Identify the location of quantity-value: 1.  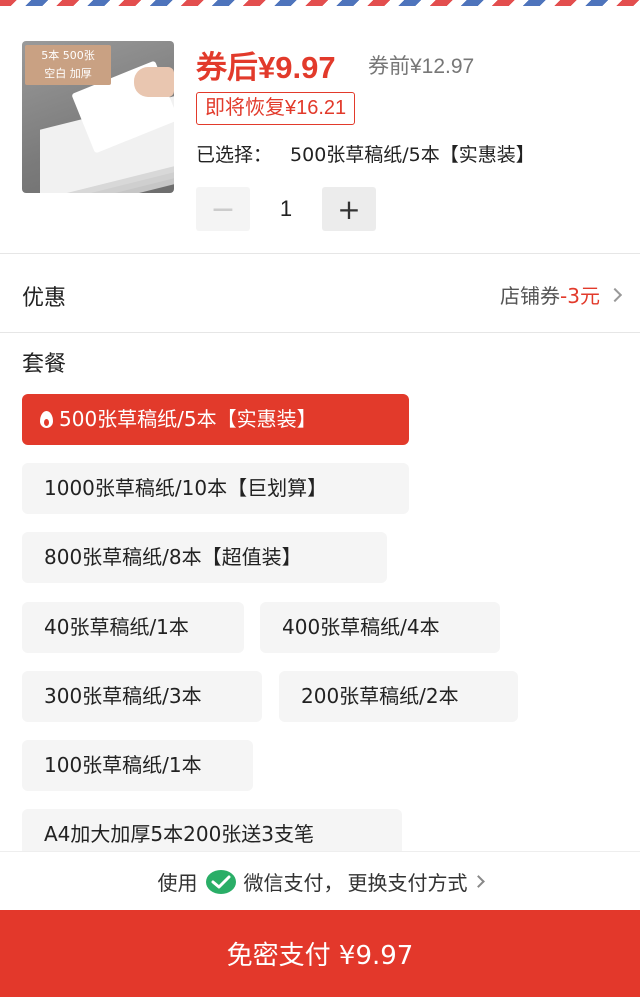
(286, 209).